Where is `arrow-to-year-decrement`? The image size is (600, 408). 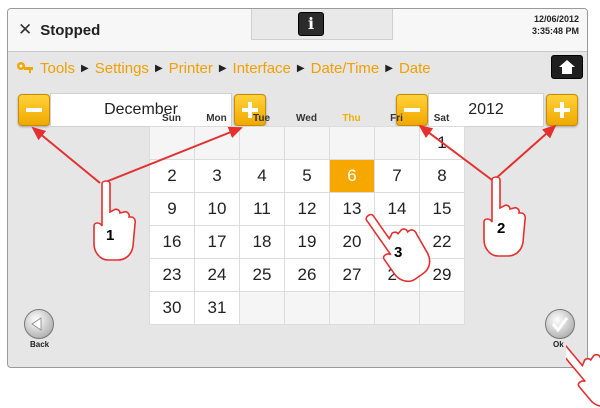
arrow-to-year-decrement is located at coordinates (455, 152).